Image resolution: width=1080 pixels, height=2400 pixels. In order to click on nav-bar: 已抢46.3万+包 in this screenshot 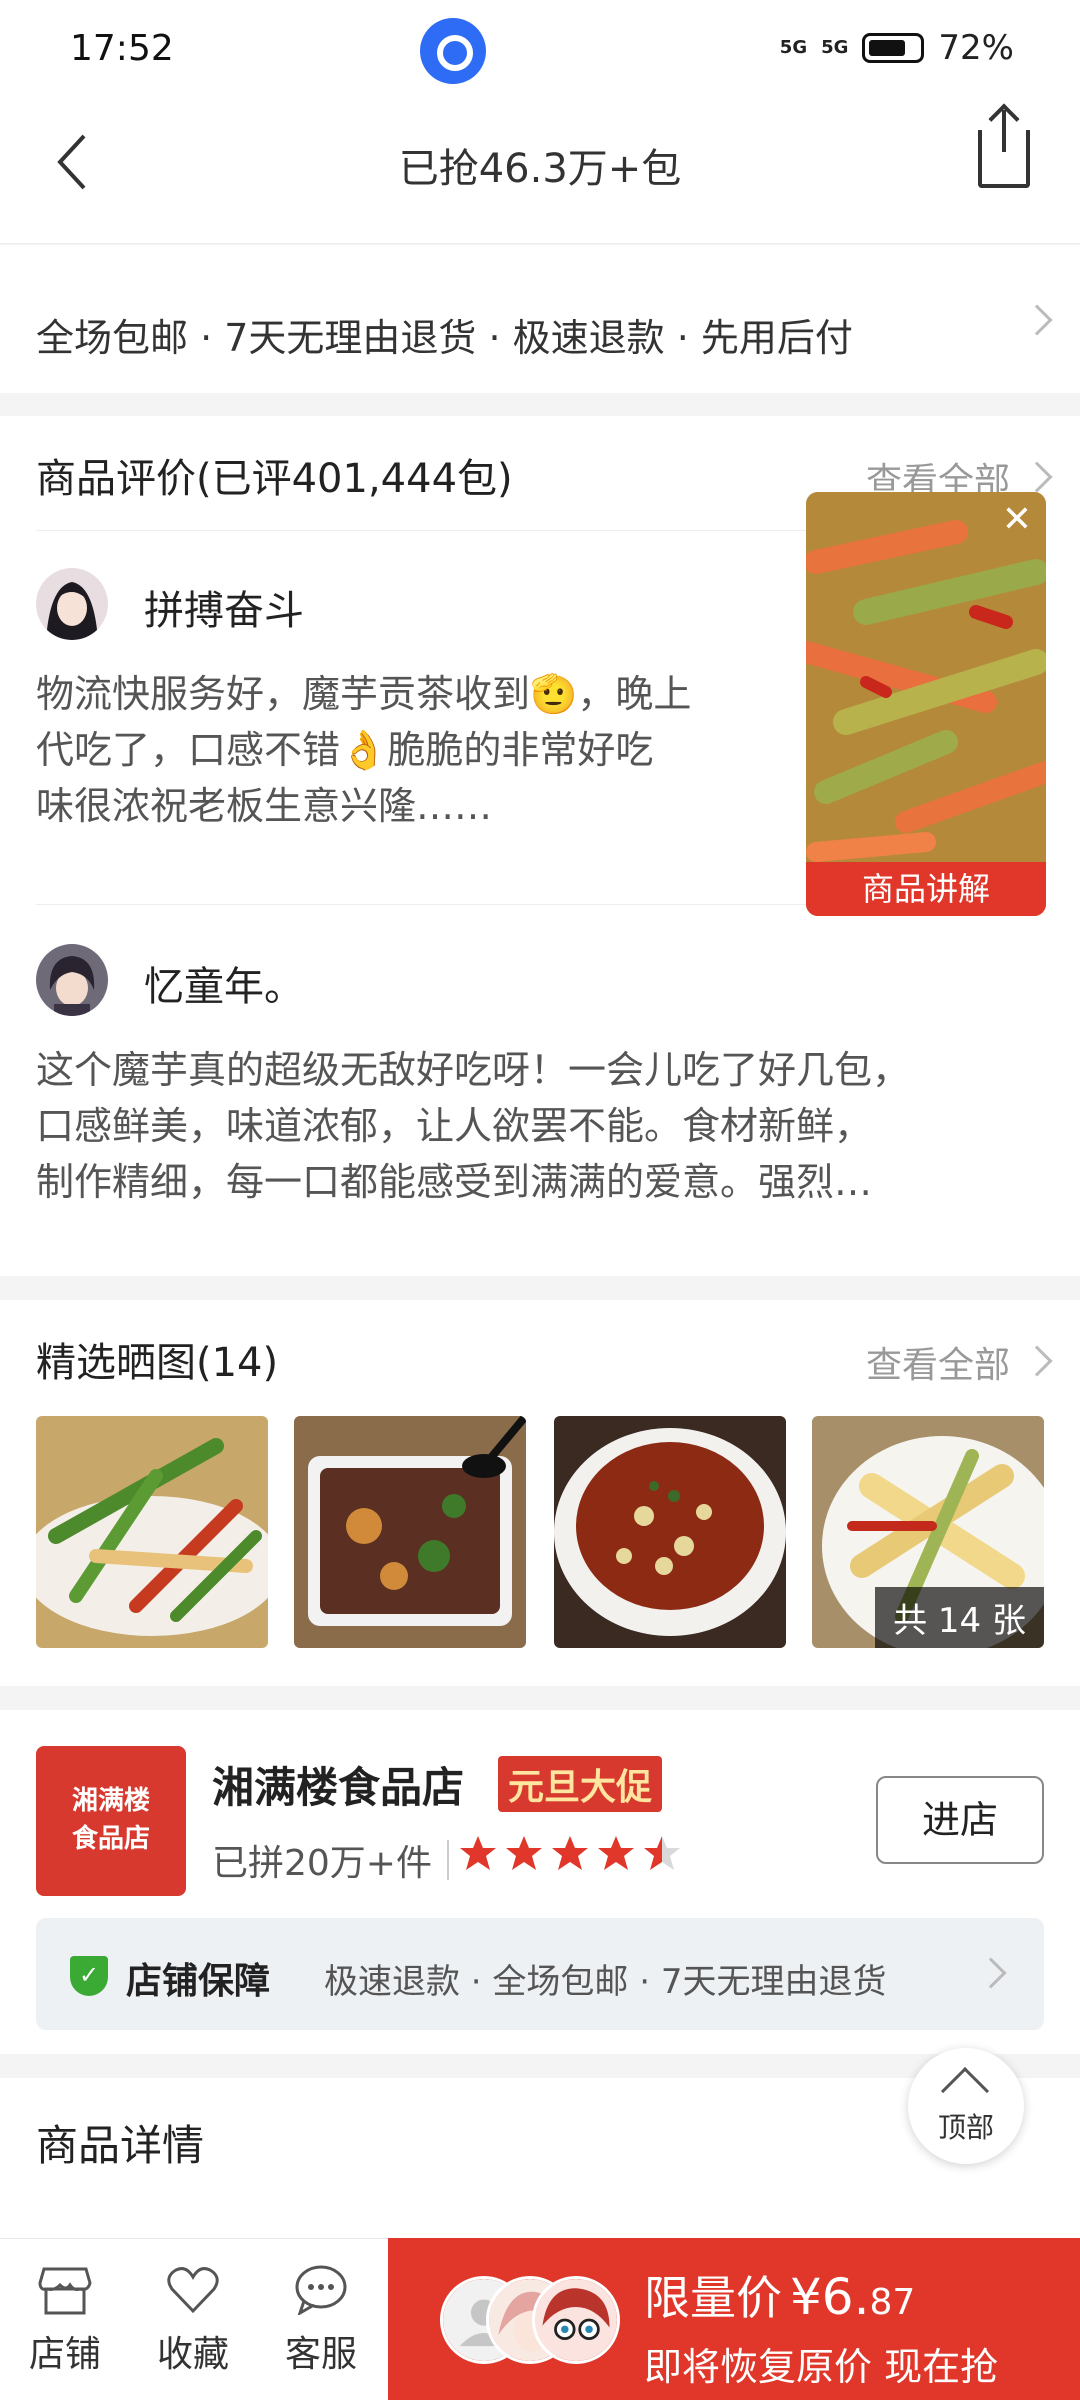, I will do `click(540, 162)`.